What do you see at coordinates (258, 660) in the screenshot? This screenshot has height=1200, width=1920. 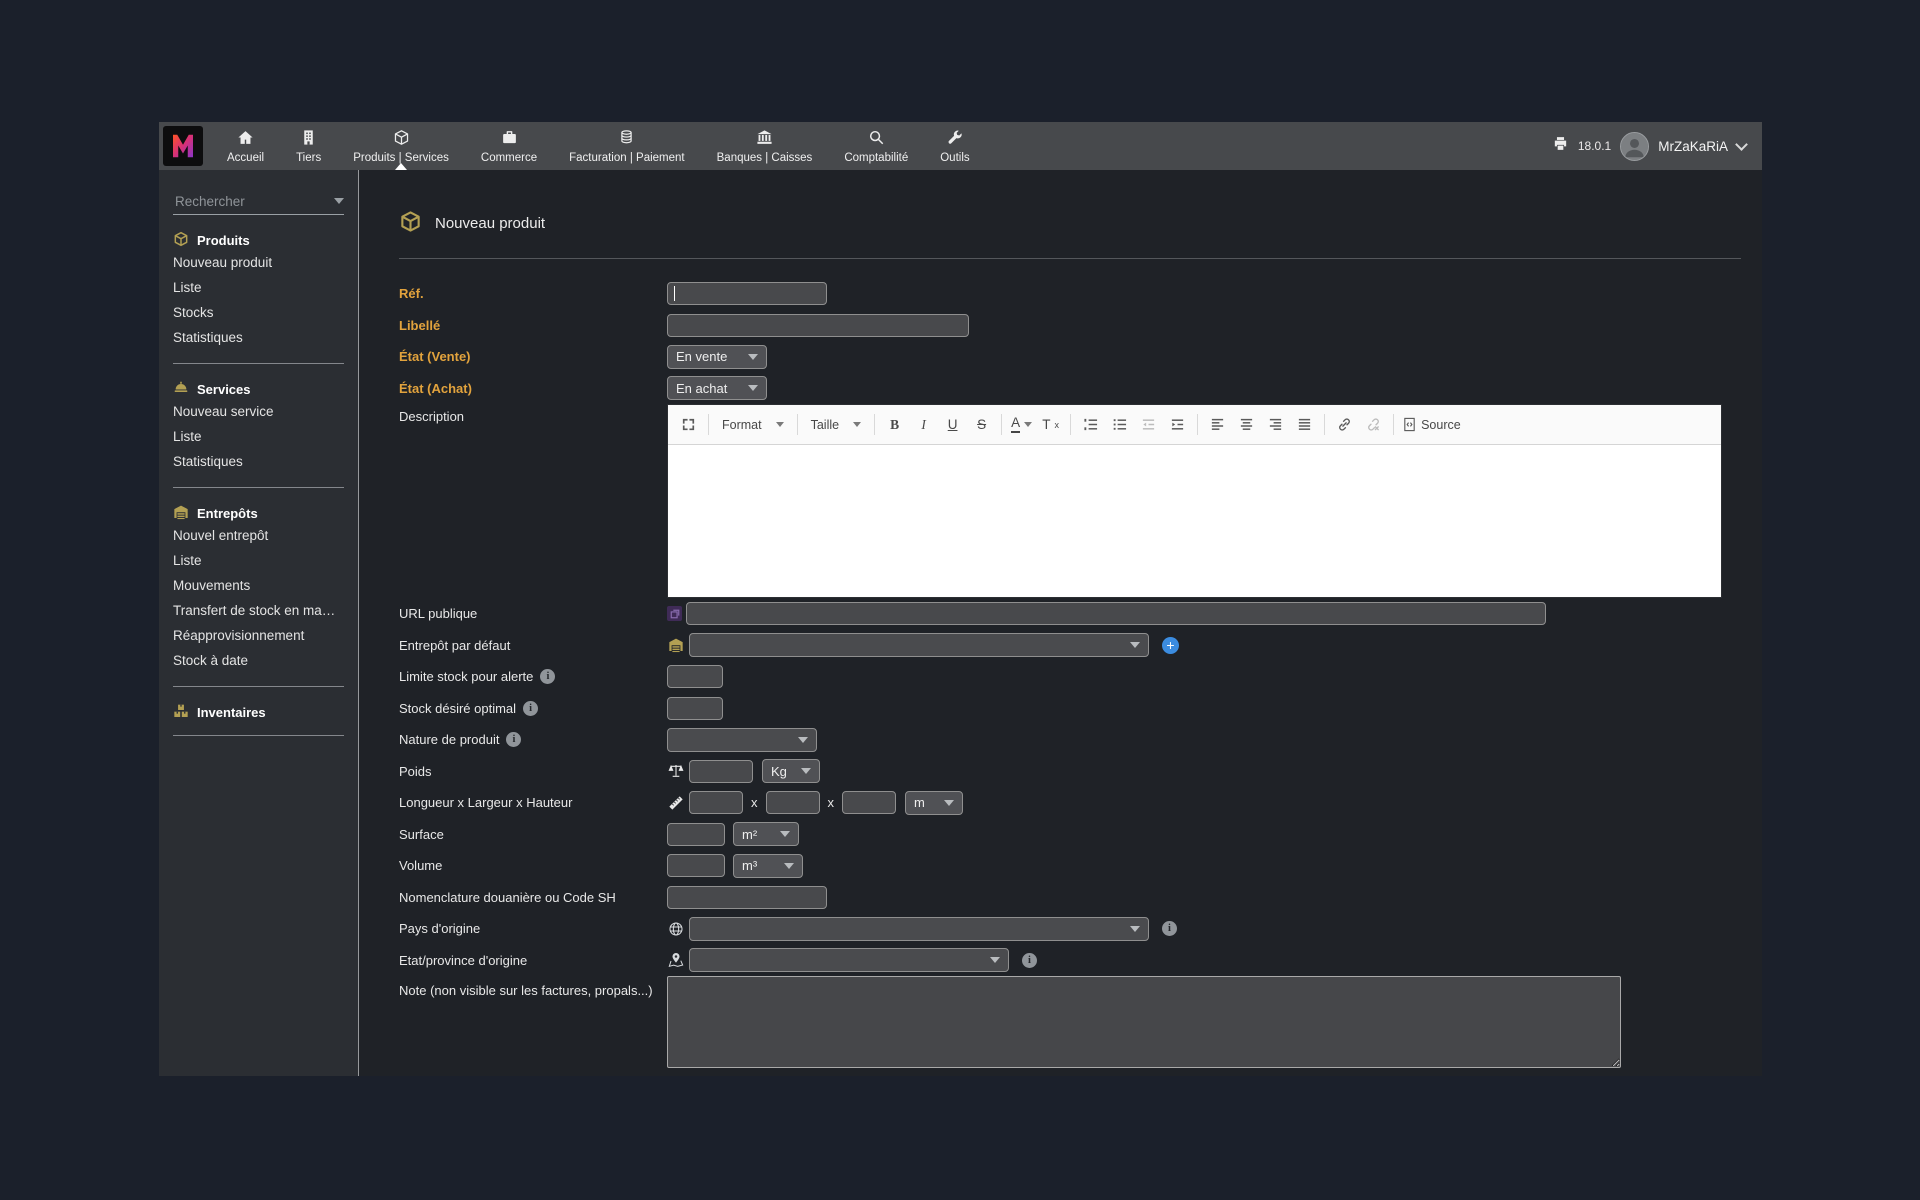 I see `sidebar-item-stock-a-date: Stock à date` at bounding box center [258, 660].